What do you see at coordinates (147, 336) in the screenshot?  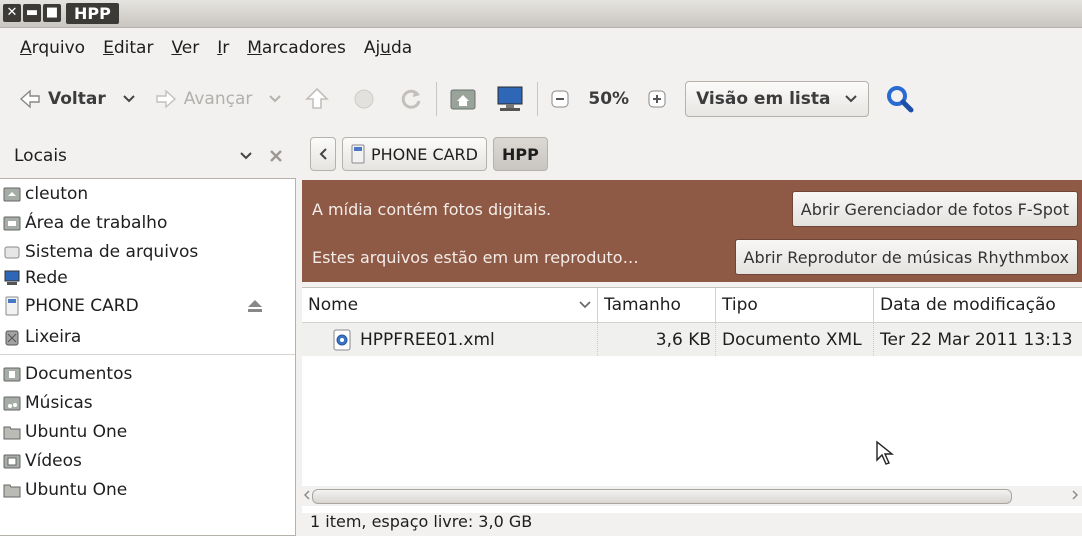 I see `sidebar-item-trash: Lixeira` at bounding box center [147, 336].